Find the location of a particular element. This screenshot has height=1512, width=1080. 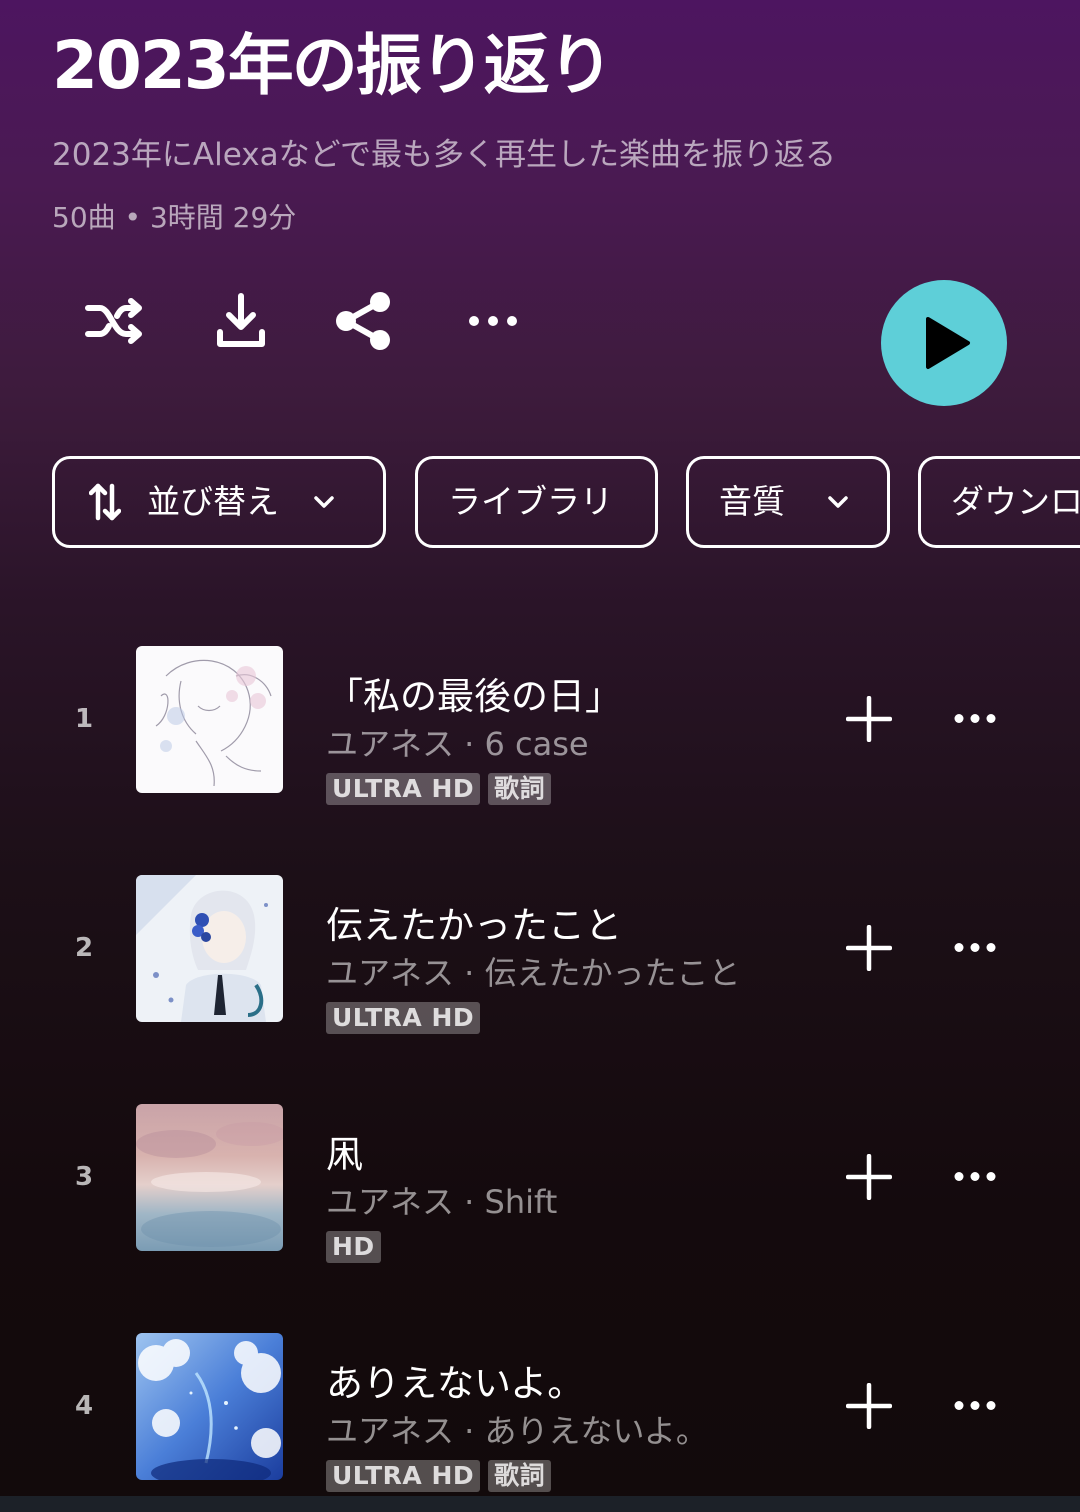

downloaded-filter-label: ダウンロ is located at coordinates (1015, 501).